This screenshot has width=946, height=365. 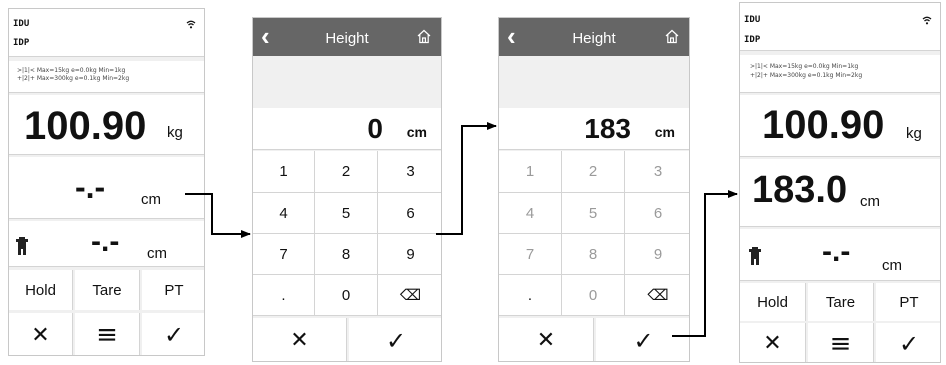 I want to click on arrow-keypad-to-entered, so click(x=466, y=178).